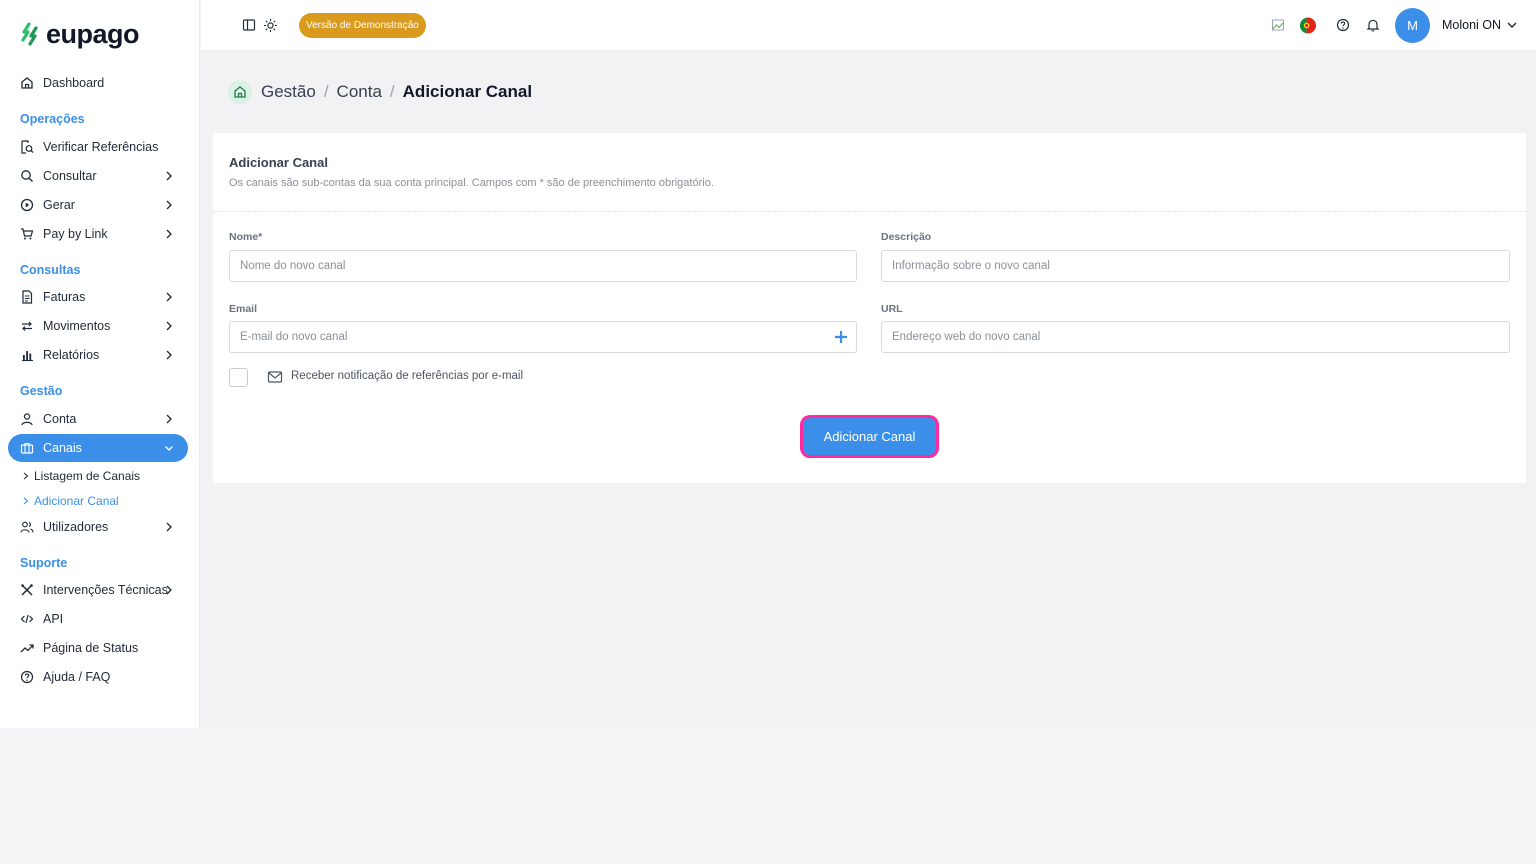 Image resolution: width=1536 pixels, height=864 pixels. I want to click on card-title: Adicionar Canal, so click(278, 162).